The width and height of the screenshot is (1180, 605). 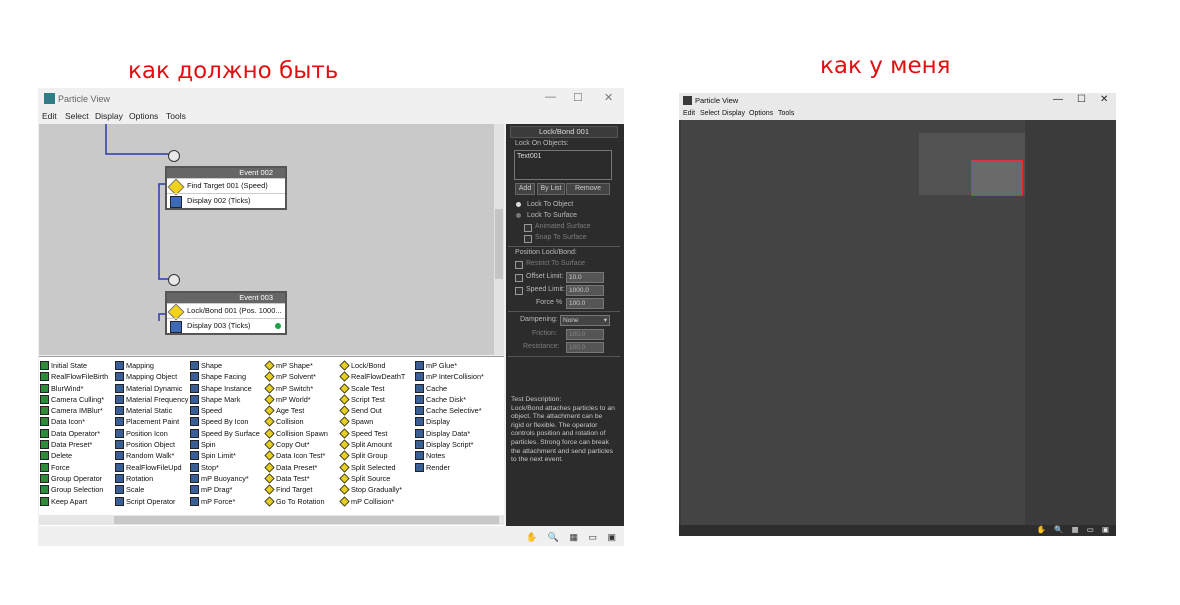 I want to click on event-row: Display 003 (Ticks), so click(x=226, y=325).